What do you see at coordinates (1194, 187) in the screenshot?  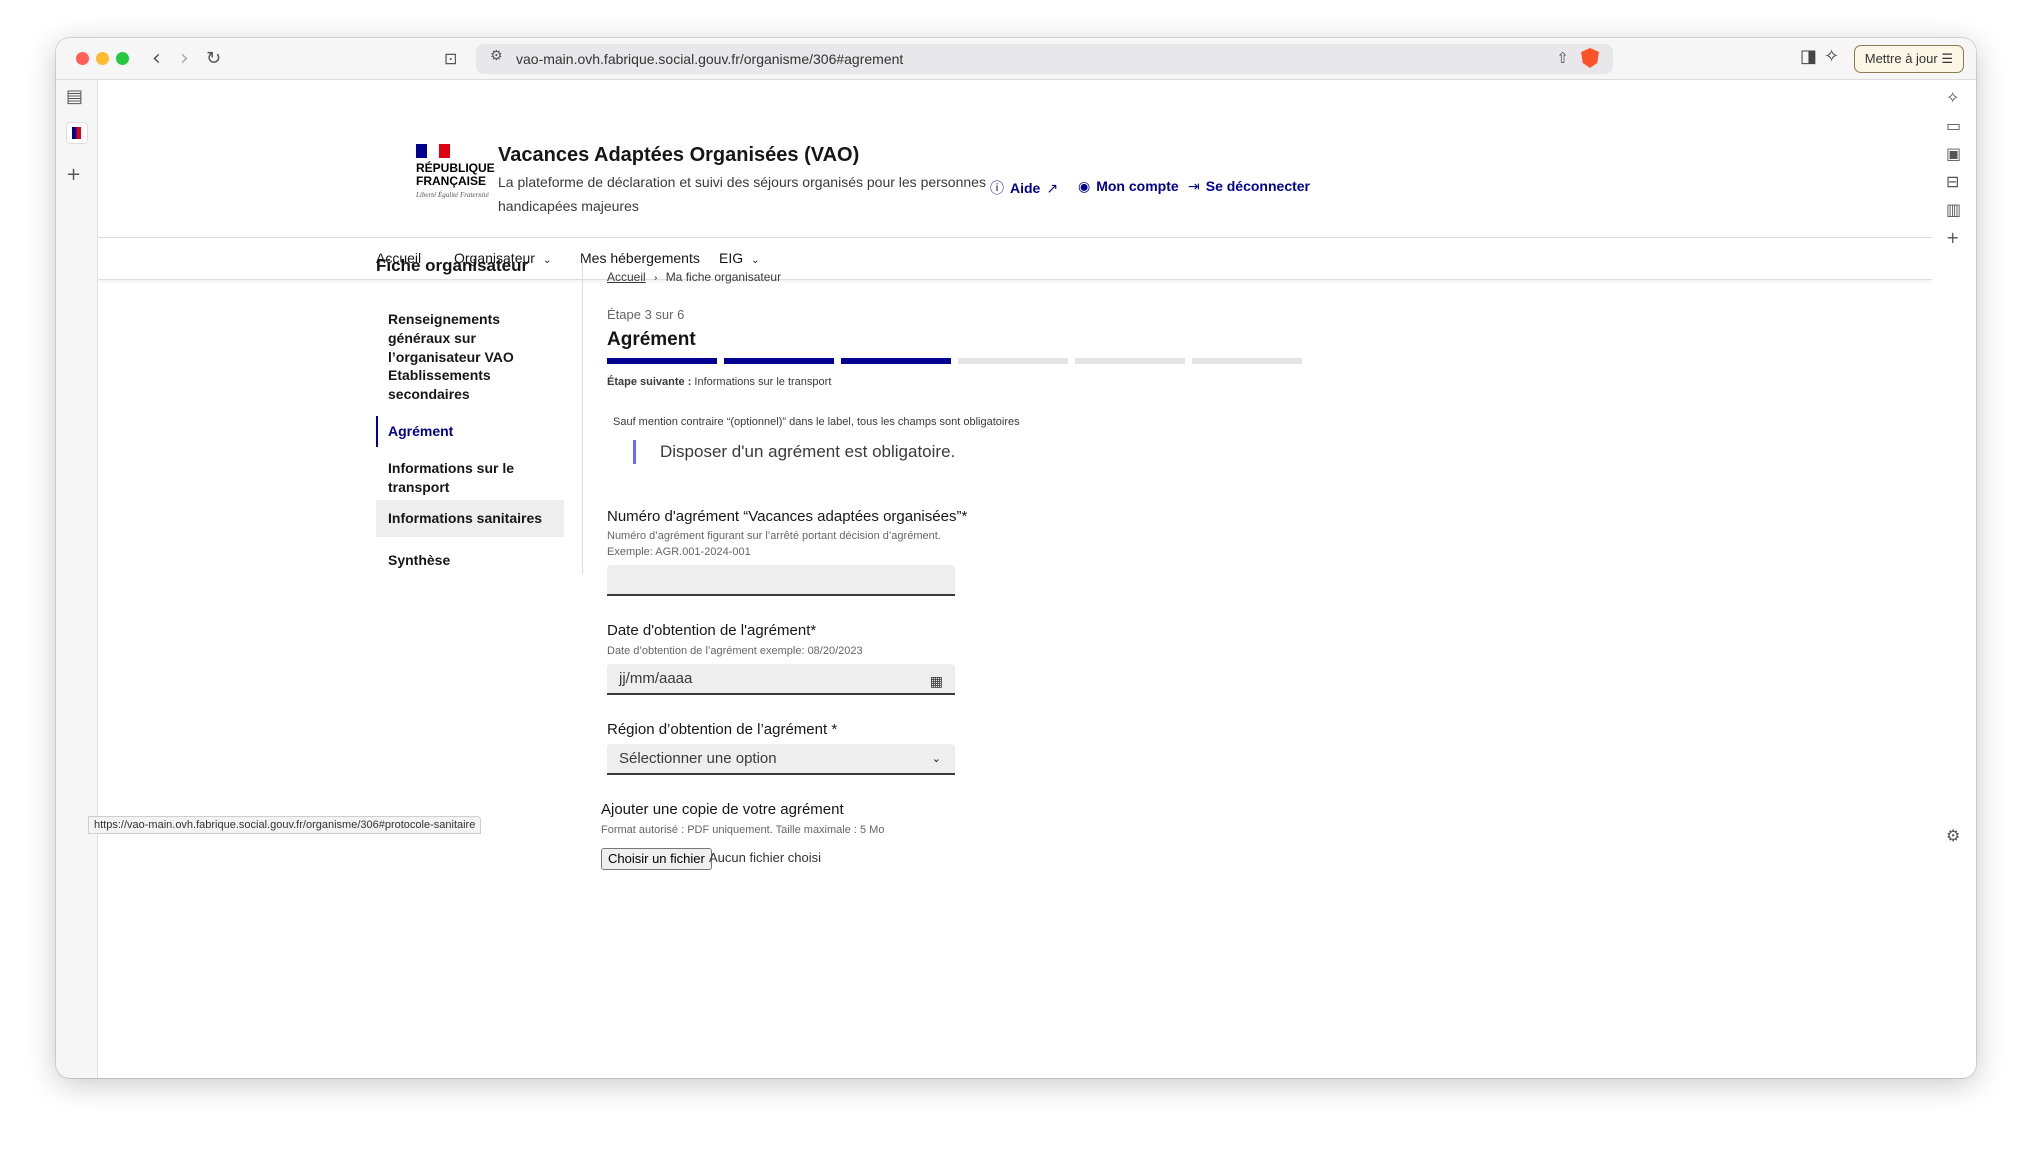 I see `logout-icon: ⇥` at bounding box center [1194, 187].